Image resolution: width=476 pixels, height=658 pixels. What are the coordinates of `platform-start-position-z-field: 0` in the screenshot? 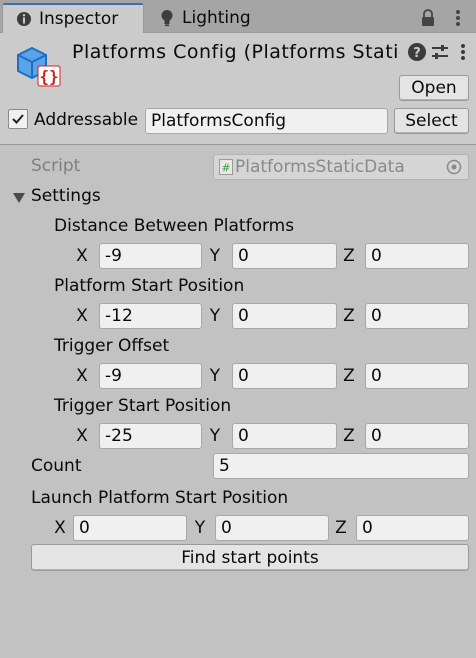 It's located at (417, 316).